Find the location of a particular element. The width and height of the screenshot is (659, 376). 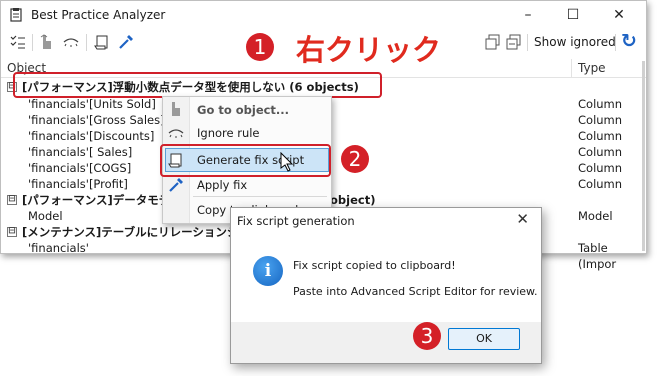

column-divider is located at coordinates (571, 68).